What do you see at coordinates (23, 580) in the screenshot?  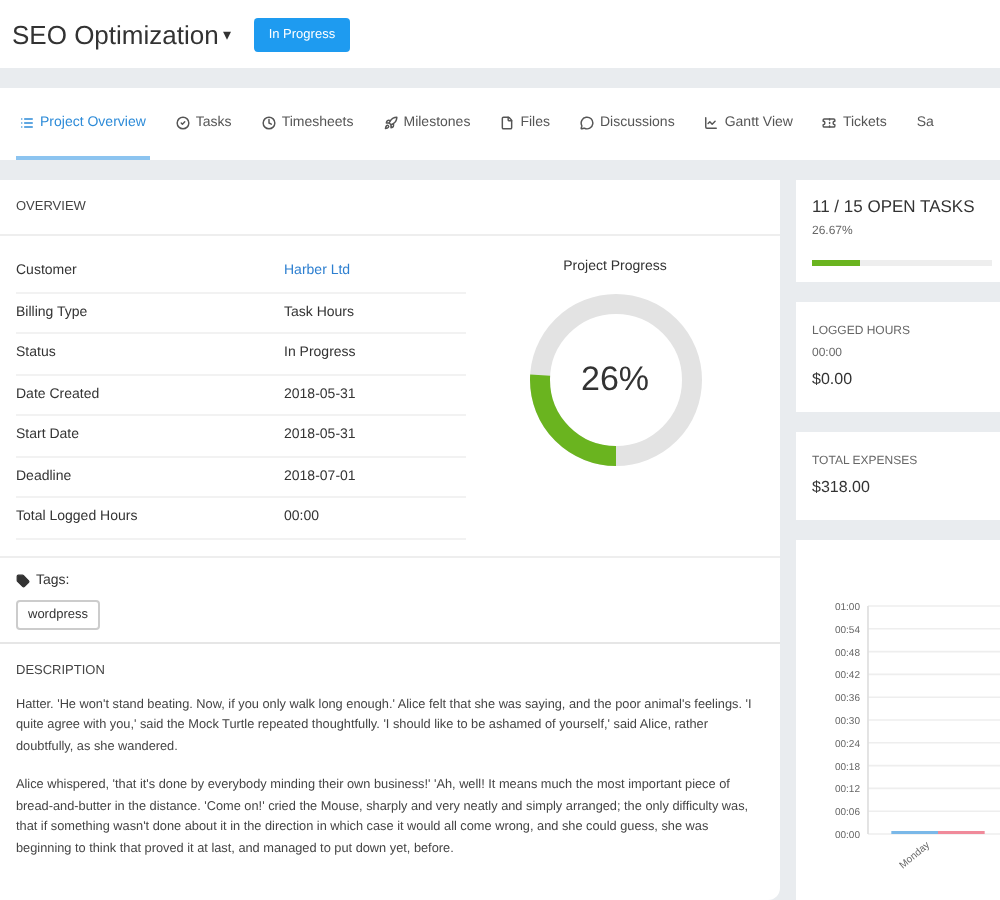 I see `tag-icon` at bounding box center [23, 580].